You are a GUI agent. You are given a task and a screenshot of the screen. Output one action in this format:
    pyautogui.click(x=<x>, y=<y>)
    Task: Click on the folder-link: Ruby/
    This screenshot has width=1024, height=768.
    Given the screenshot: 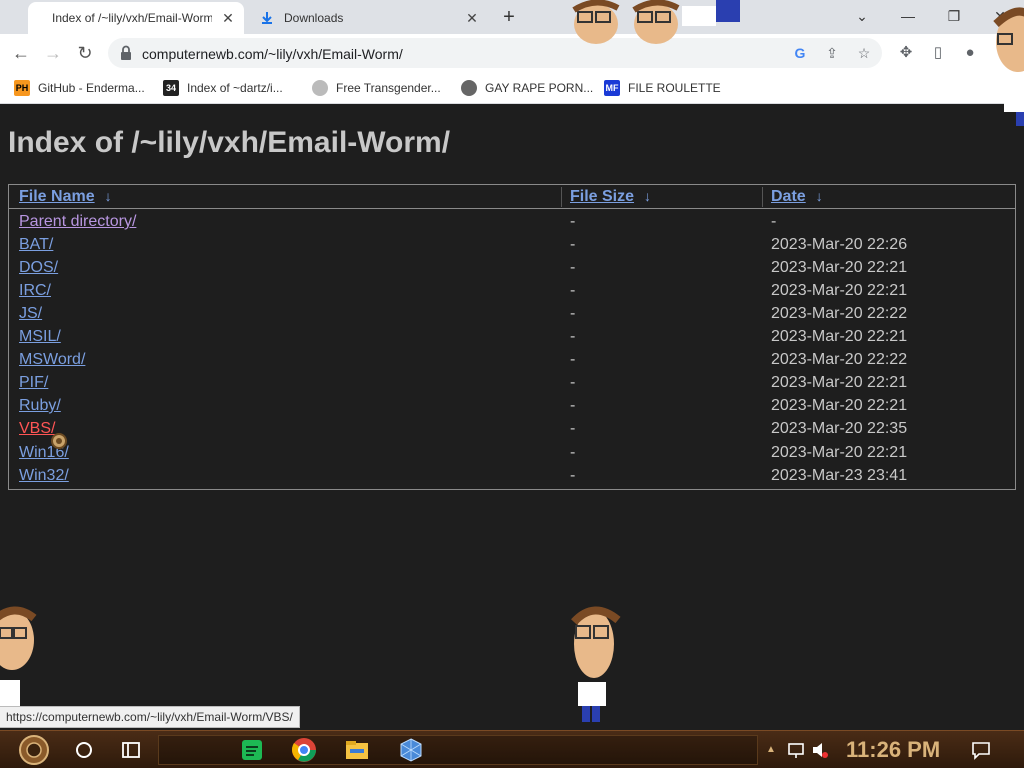 What is the action you would take?
    pyautogui.click(x=40, y=406)
    